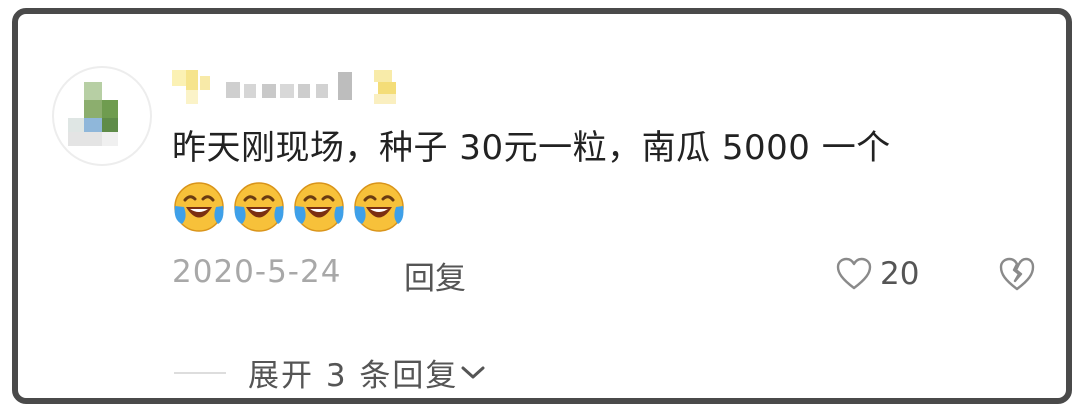 This screenshot has height=414, width=1080. What do you see at coordinates (854, 273) in the screenshot?
I see `heart-icon` at bounding box center [854, 273].